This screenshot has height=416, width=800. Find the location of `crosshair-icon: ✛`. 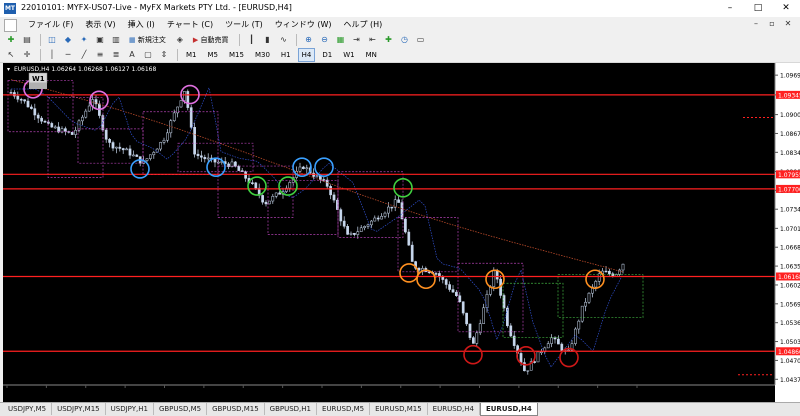

crosshair-icon: ✛ is located at coordinates (27, 55).